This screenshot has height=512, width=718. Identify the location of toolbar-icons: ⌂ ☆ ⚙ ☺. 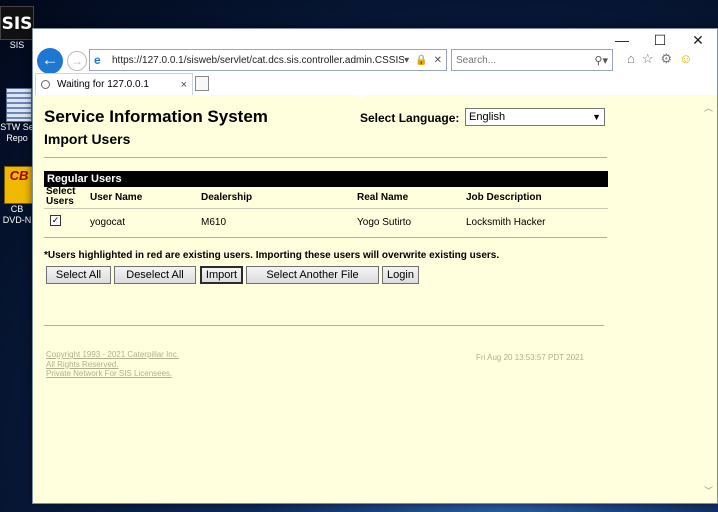
(659, 59).